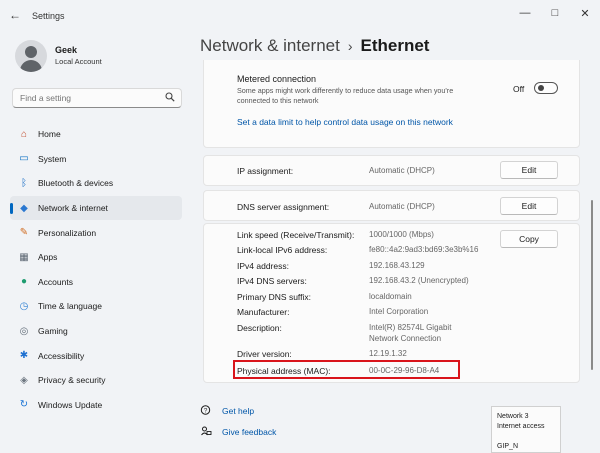 The image size is (600, 453). Describe the element at coordinates (277, 79) in the screenshot. I see `metered-title: Metered connection` at that location.